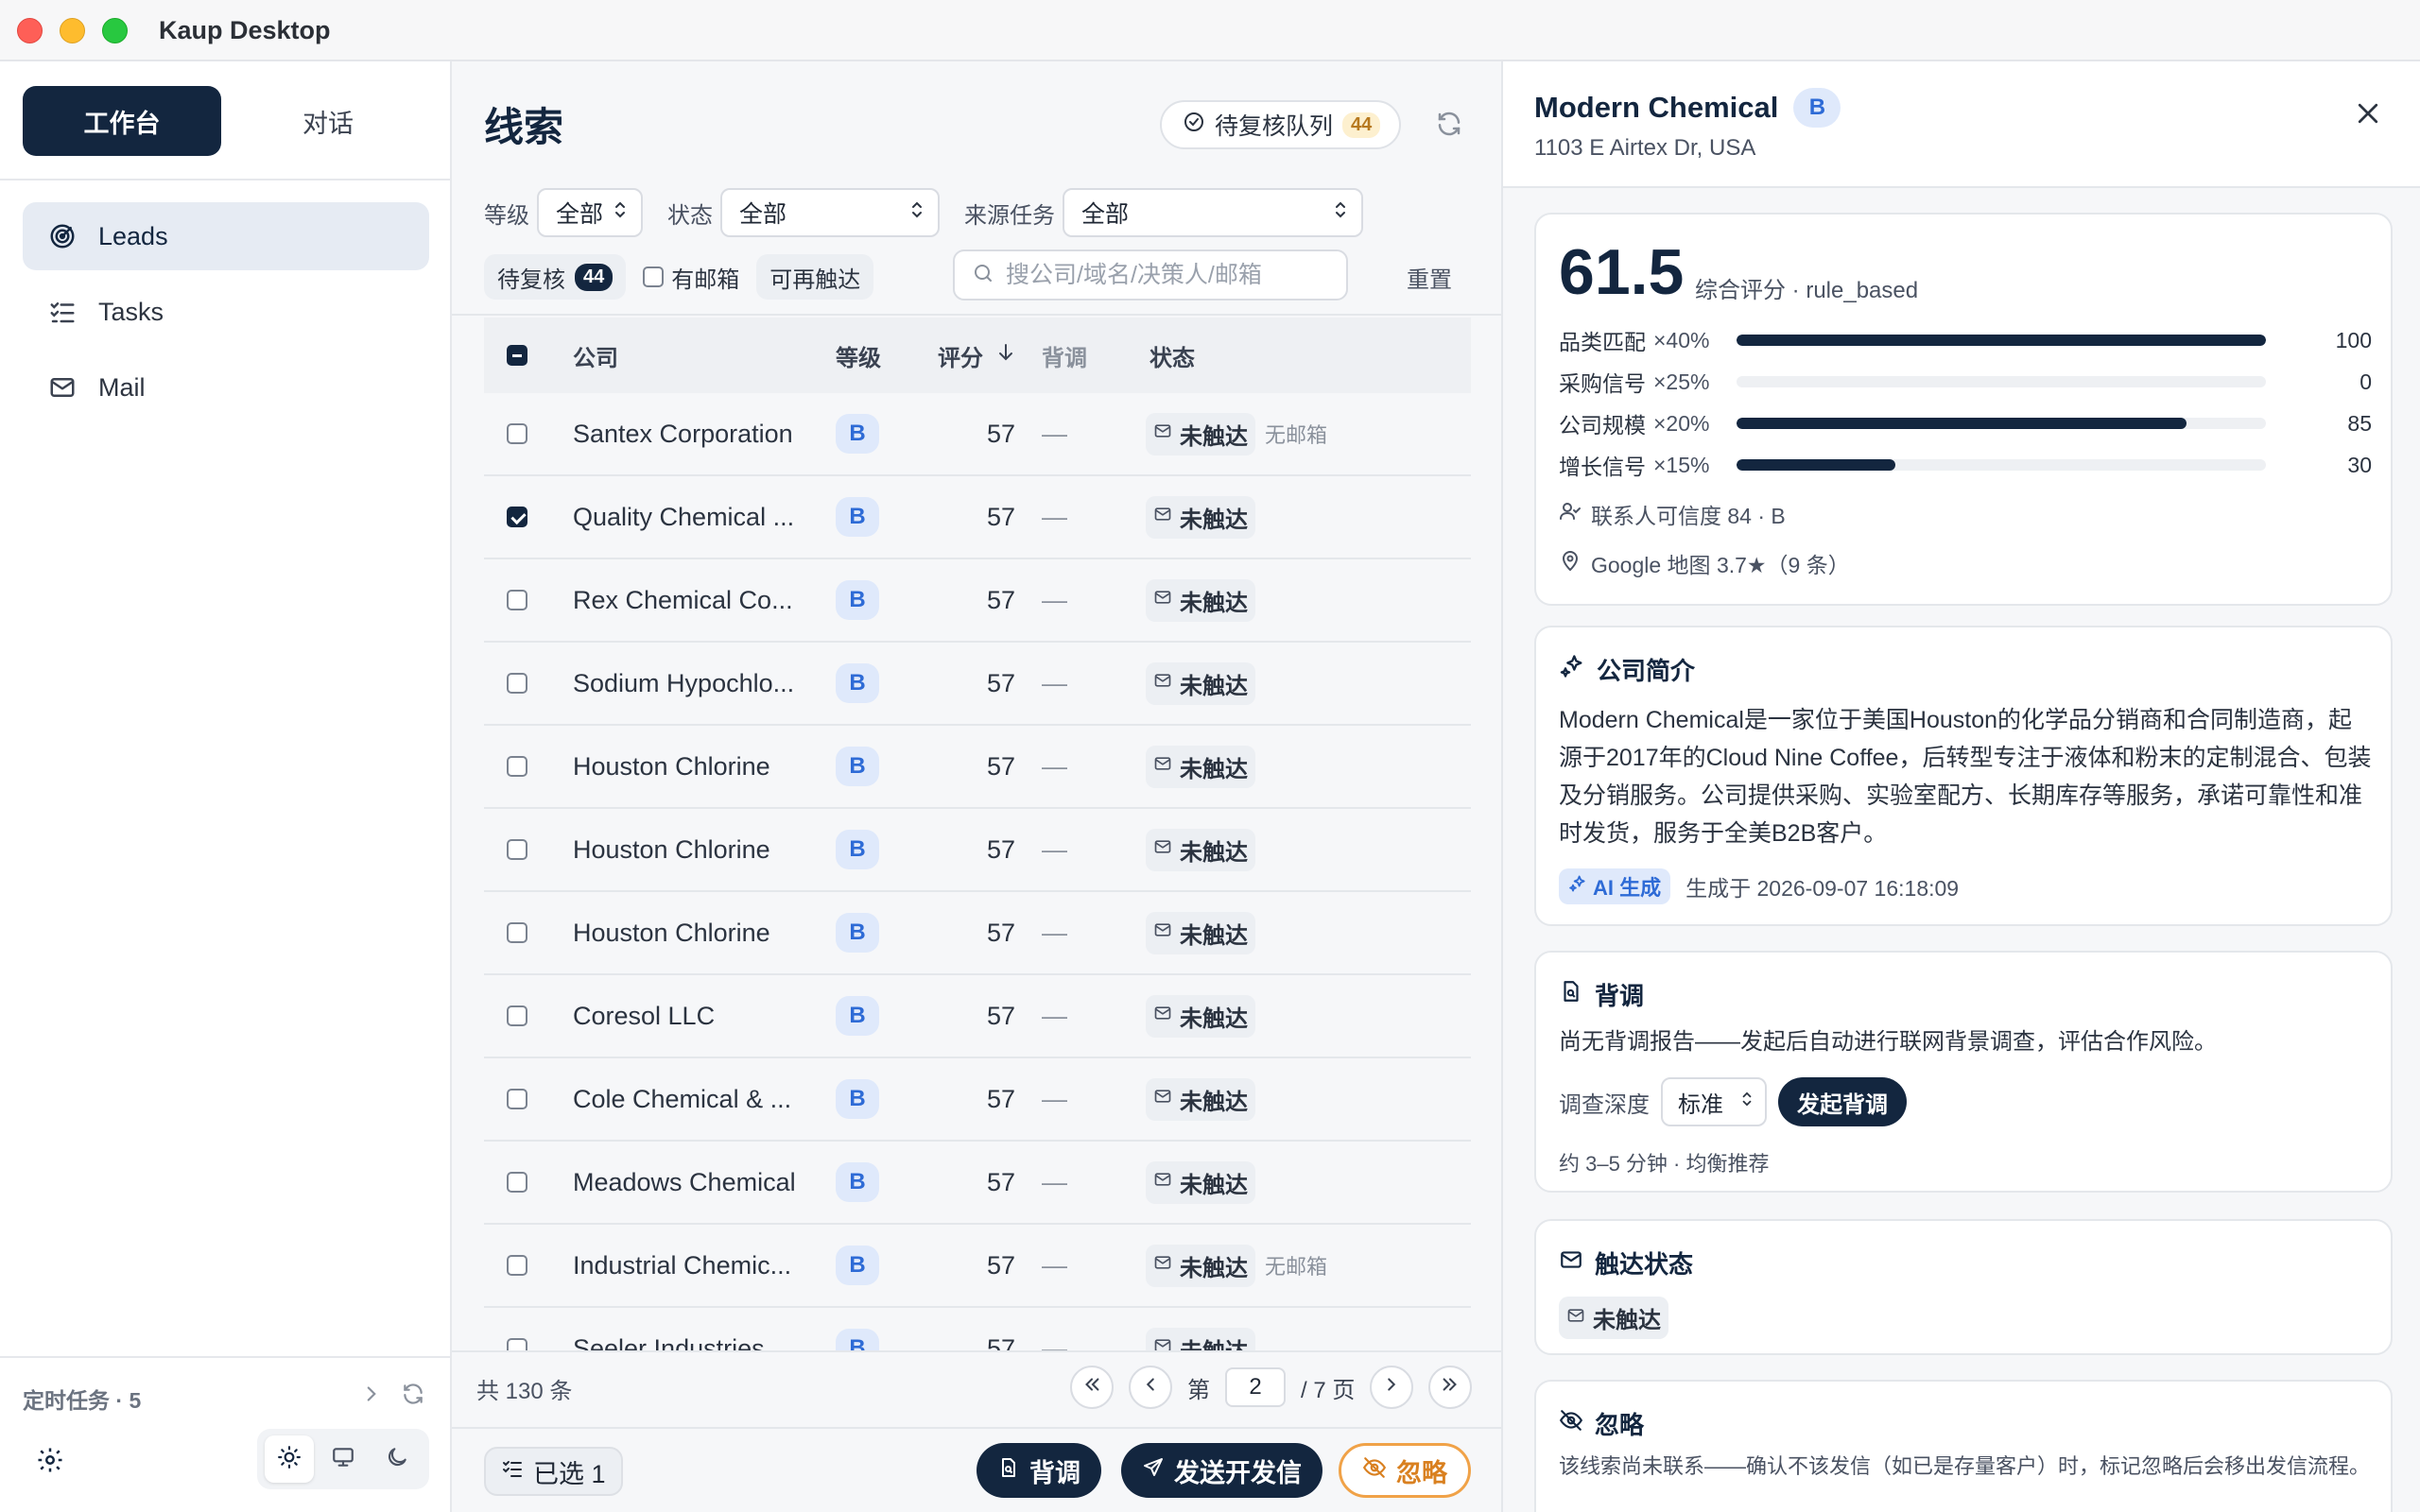  I want to click on company-name: Santex Corporation, so click(687, 434).